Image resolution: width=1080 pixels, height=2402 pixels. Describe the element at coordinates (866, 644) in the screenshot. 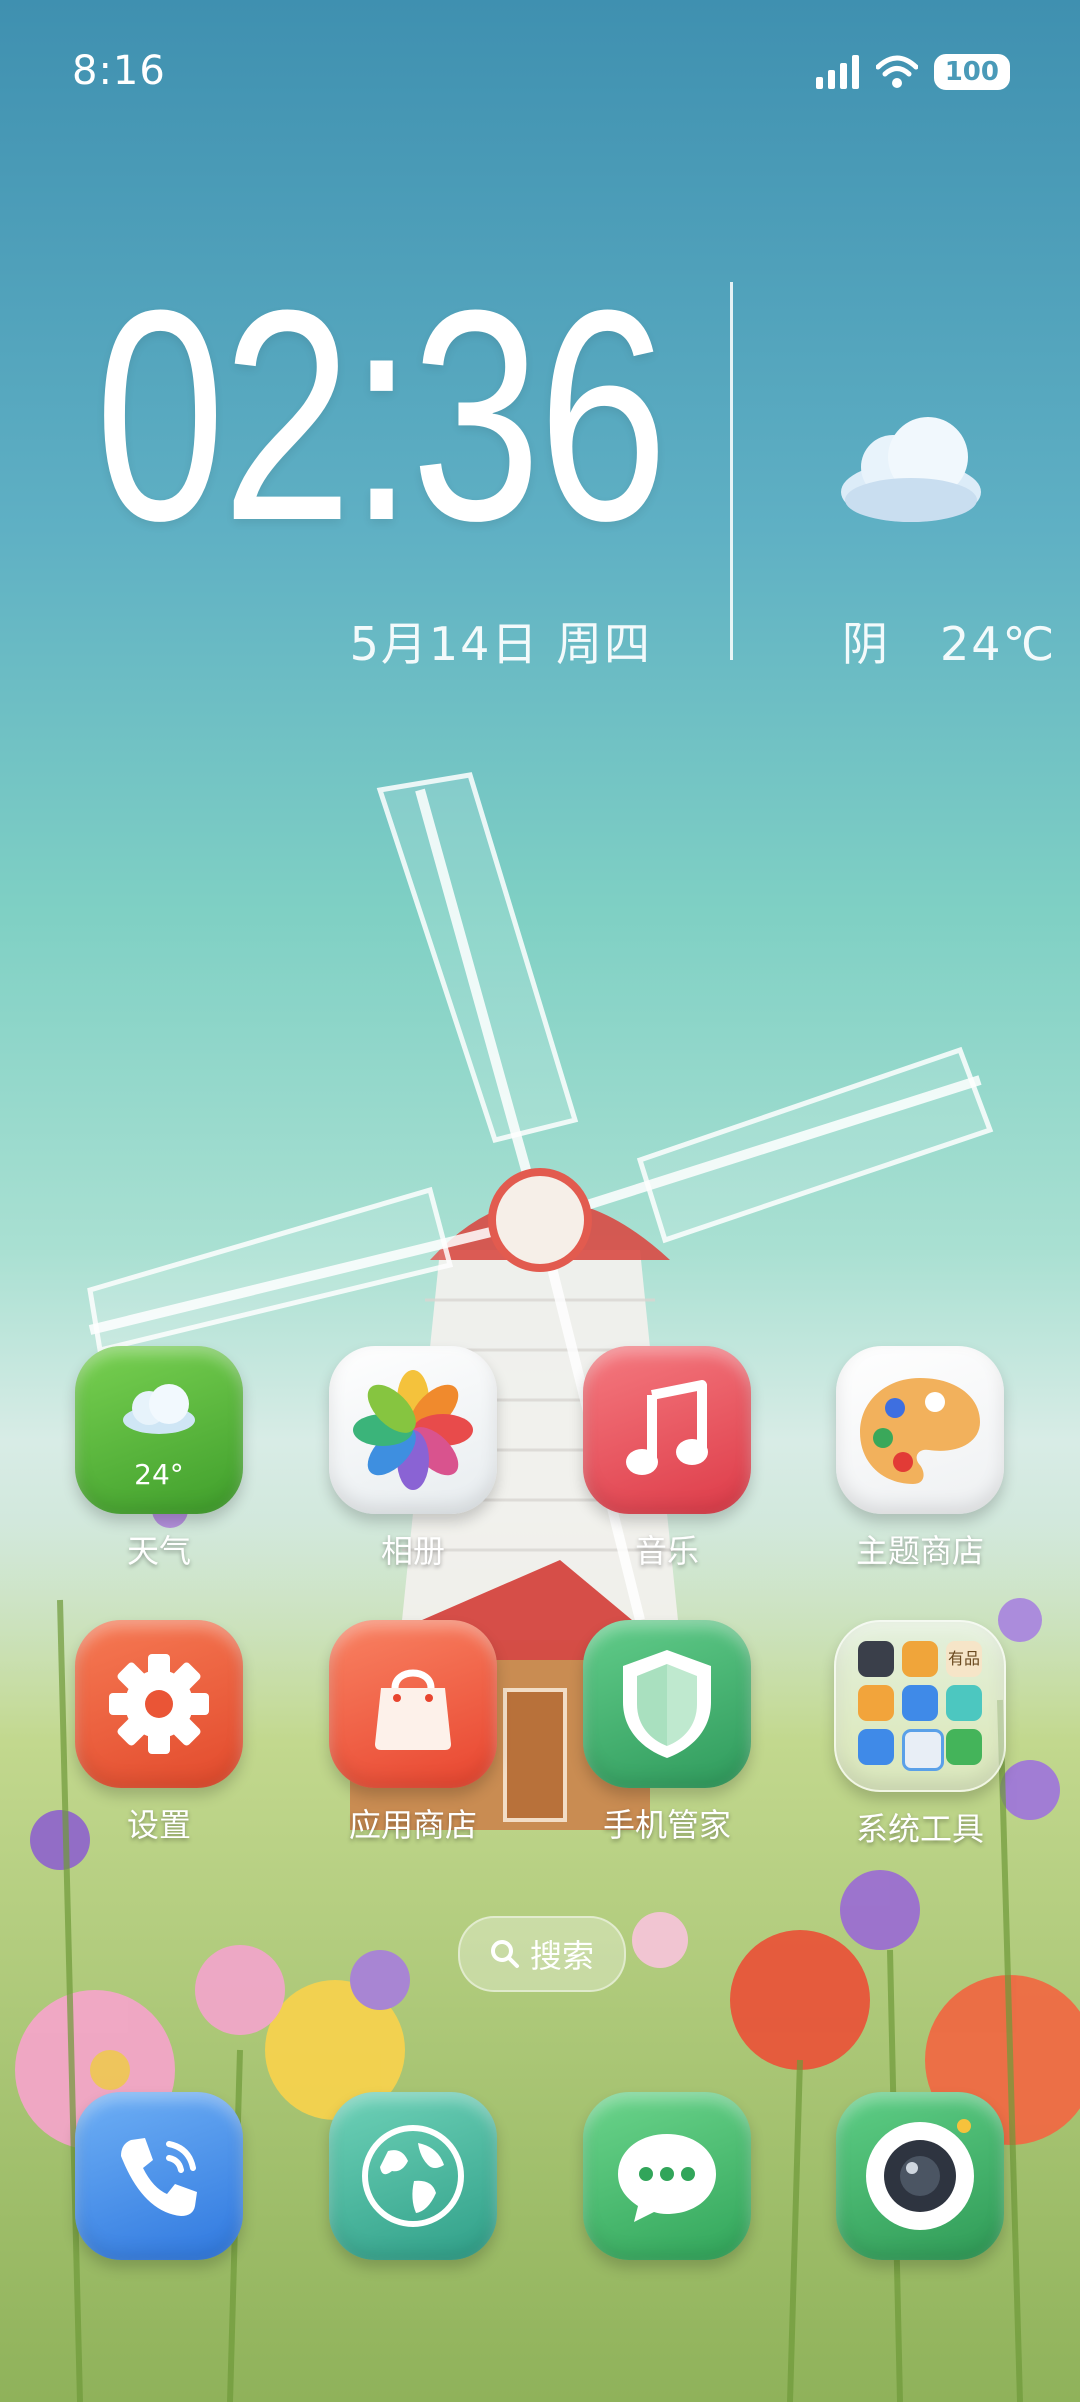

I see `weather-condition: 阴` at that location.